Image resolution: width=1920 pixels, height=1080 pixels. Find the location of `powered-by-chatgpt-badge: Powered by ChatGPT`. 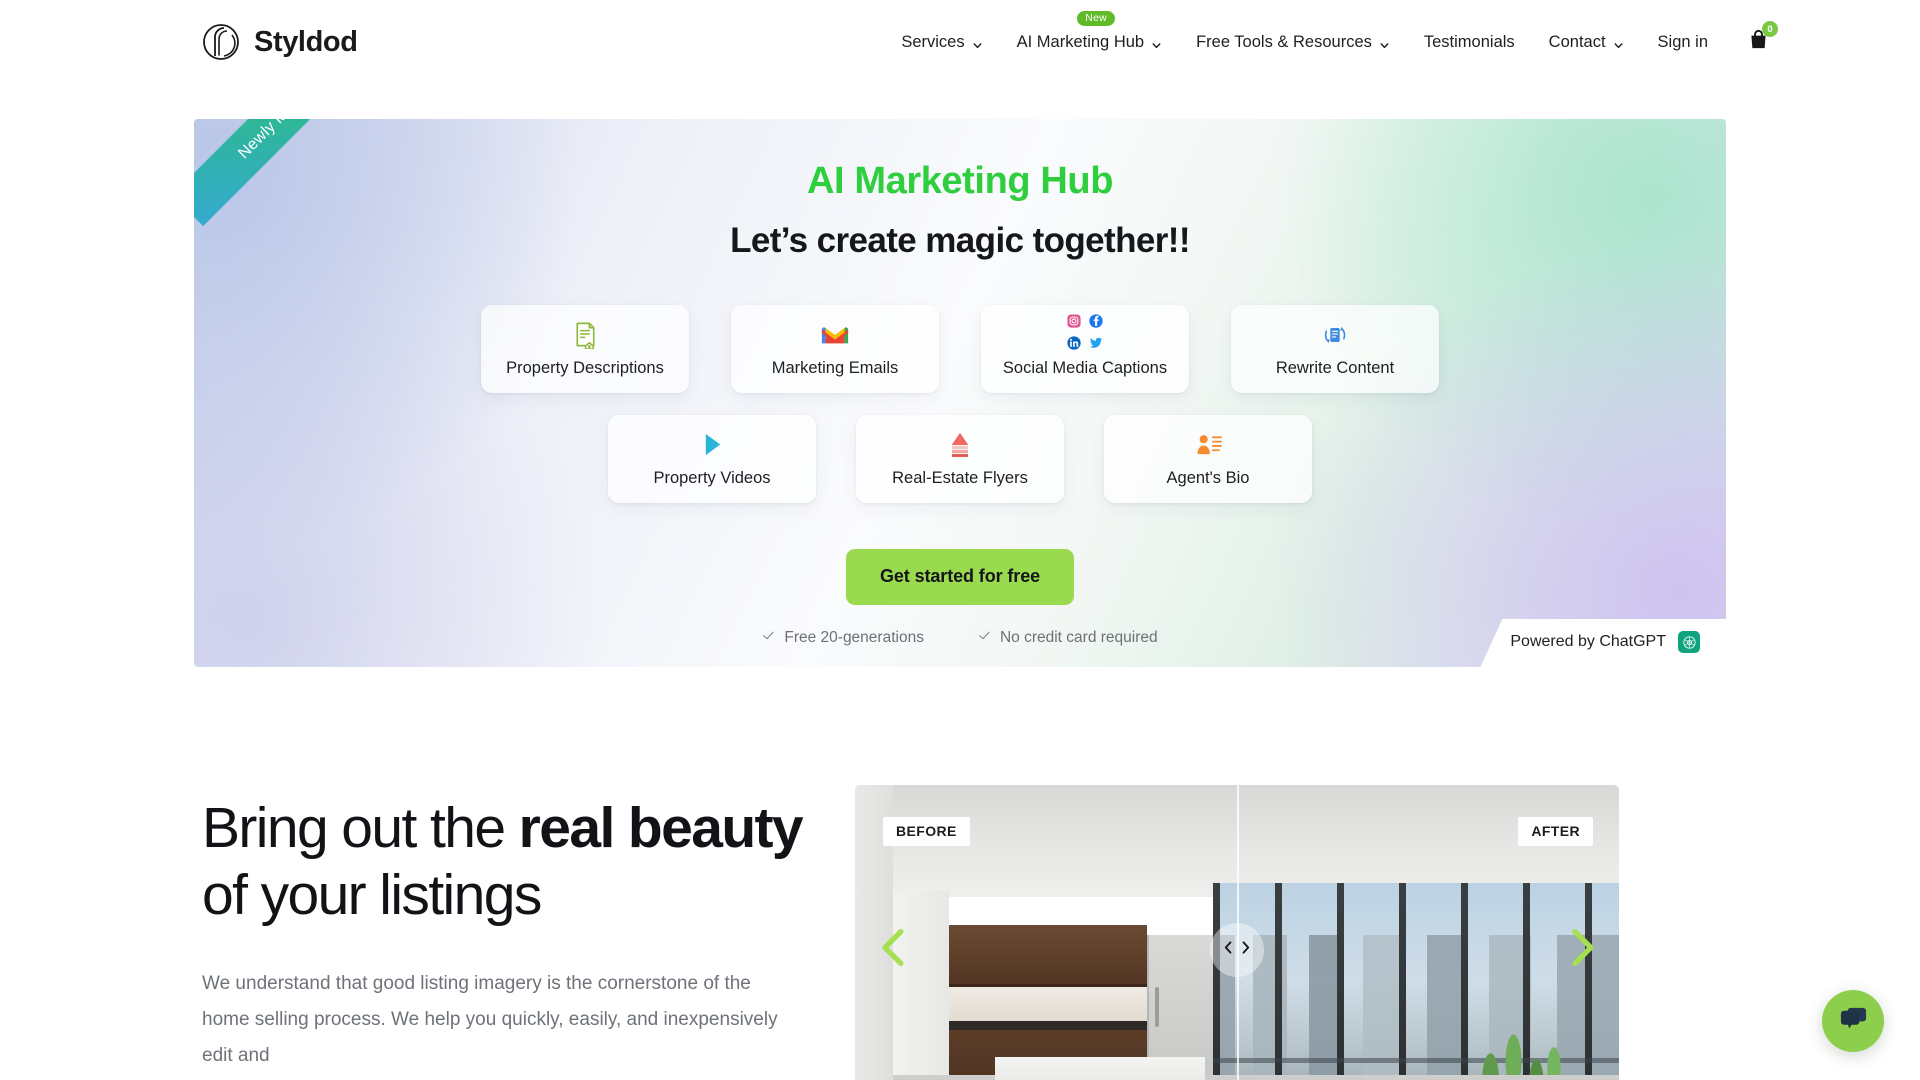

powered-by-chatgpt-badge: Powered by ChatGPT is located at coordinates (1603, 643).